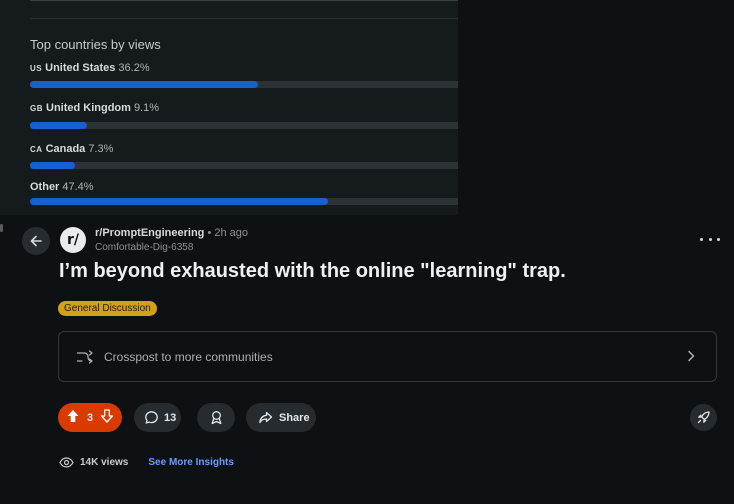 This screenshot has height=504, width=734. I want to click on subreddit-link: r/PromptEngineering, so click(149, 233).